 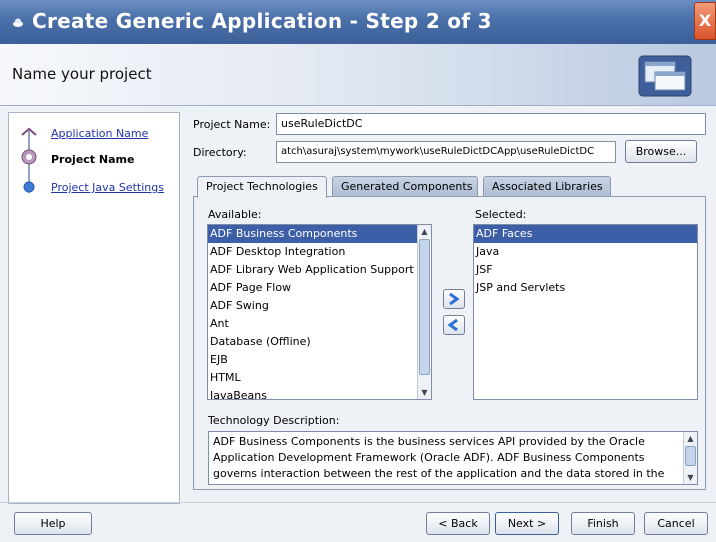 I want to click on close-button: X, so click(x=705, y=21).